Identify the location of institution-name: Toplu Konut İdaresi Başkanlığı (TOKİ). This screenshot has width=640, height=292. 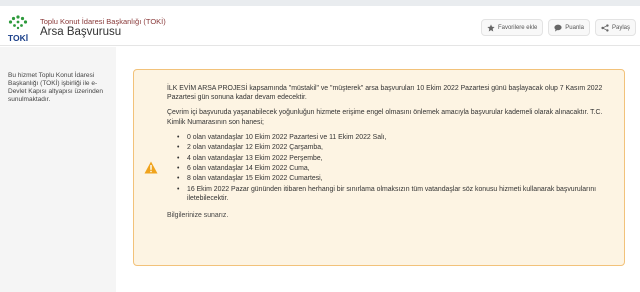
(103, 21).